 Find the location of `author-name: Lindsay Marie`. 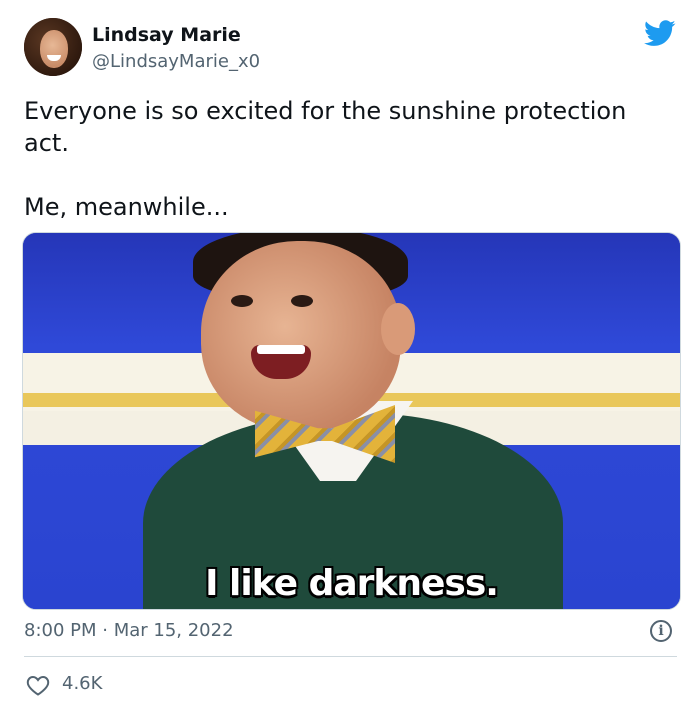

author-name: Lindsay Marie is located at coordinates (166, 35).